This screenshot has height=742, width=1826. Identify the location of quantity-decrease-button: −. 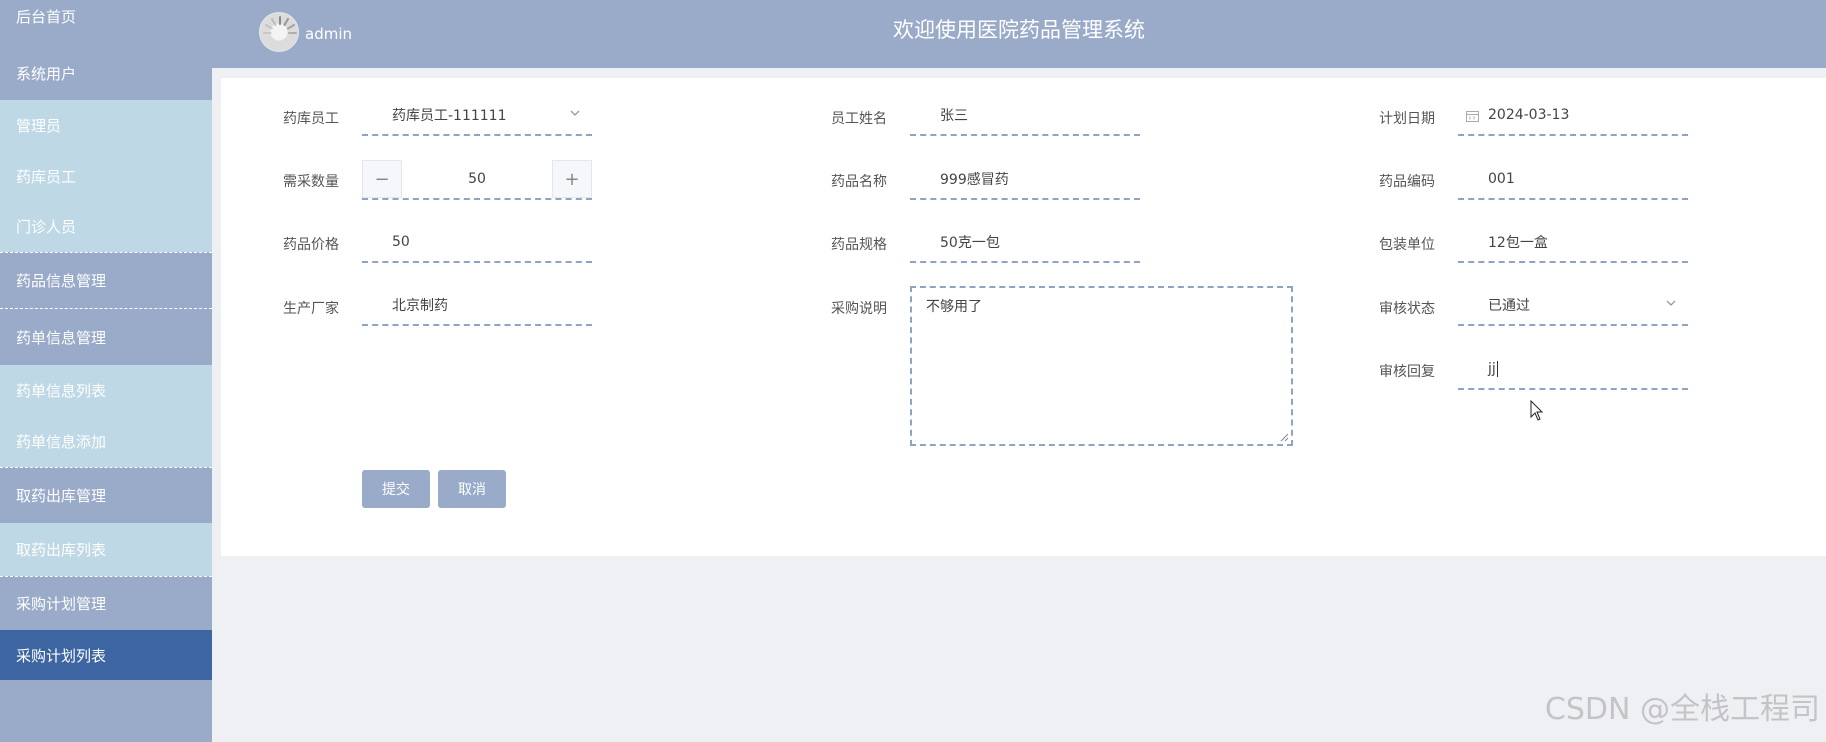
(382, 179).